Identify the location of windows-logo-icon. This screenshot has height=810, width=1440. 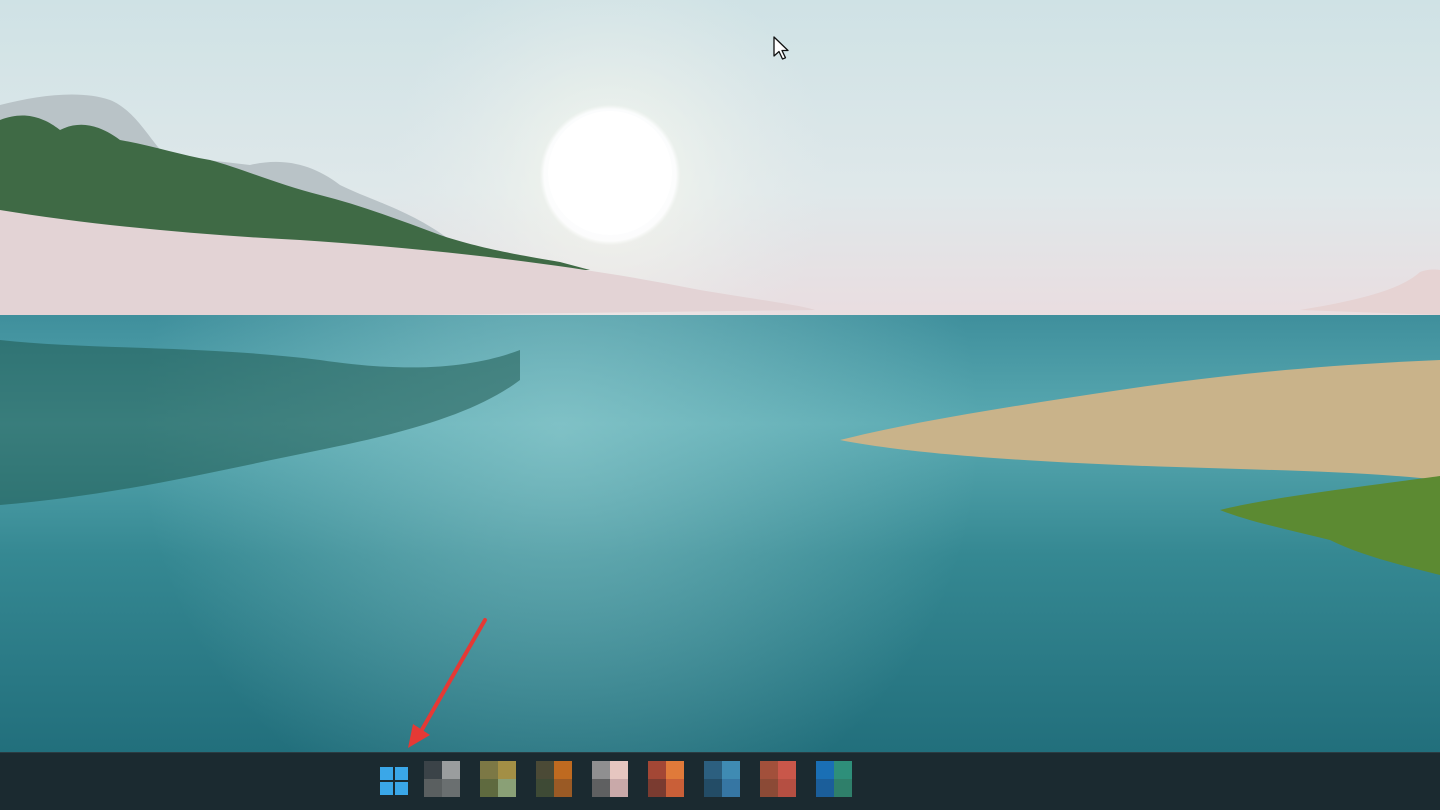
(394, 781).